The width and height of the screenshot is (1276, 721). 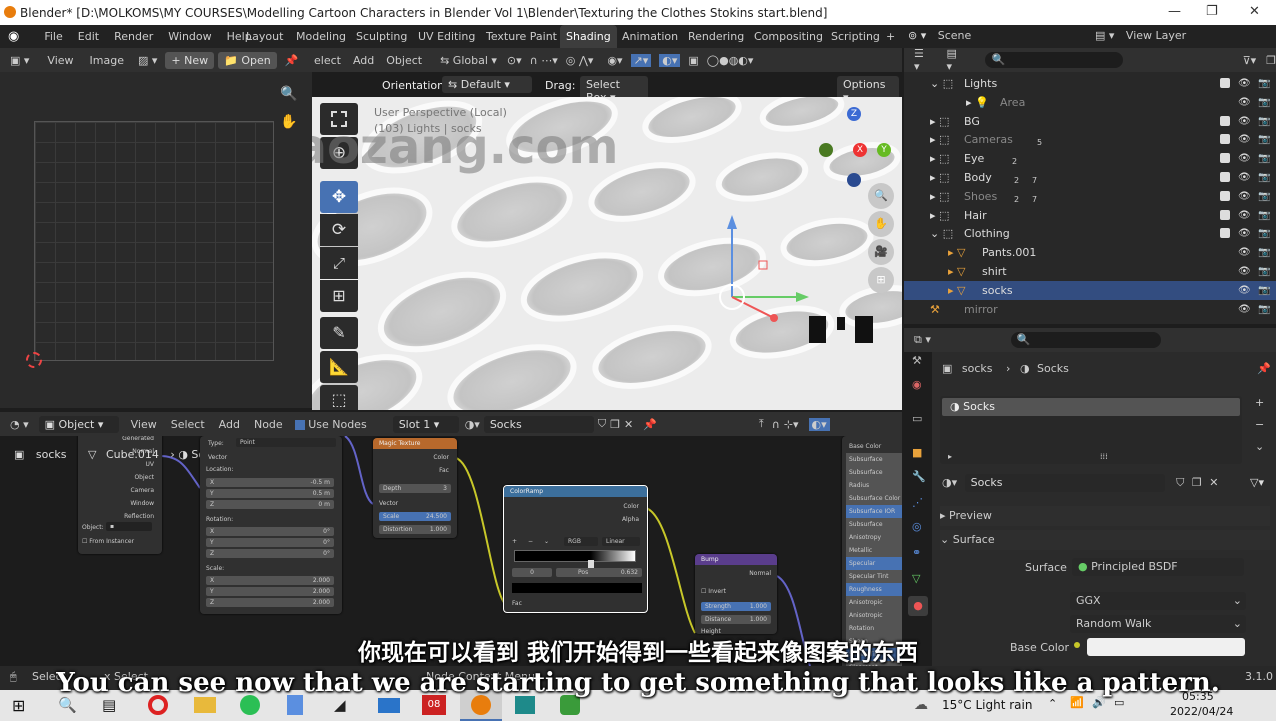 What do you see at coordinates (615, 424) in the screenshot?
I see `duplicate-material-icon: ❐` at bounding box center [615, 424].